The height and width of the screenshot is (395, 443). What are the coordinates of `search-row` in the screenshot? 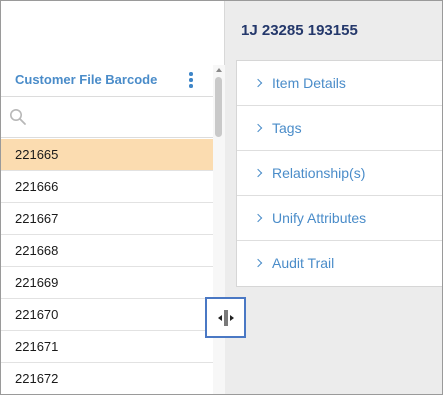 It's located at (107, 117).